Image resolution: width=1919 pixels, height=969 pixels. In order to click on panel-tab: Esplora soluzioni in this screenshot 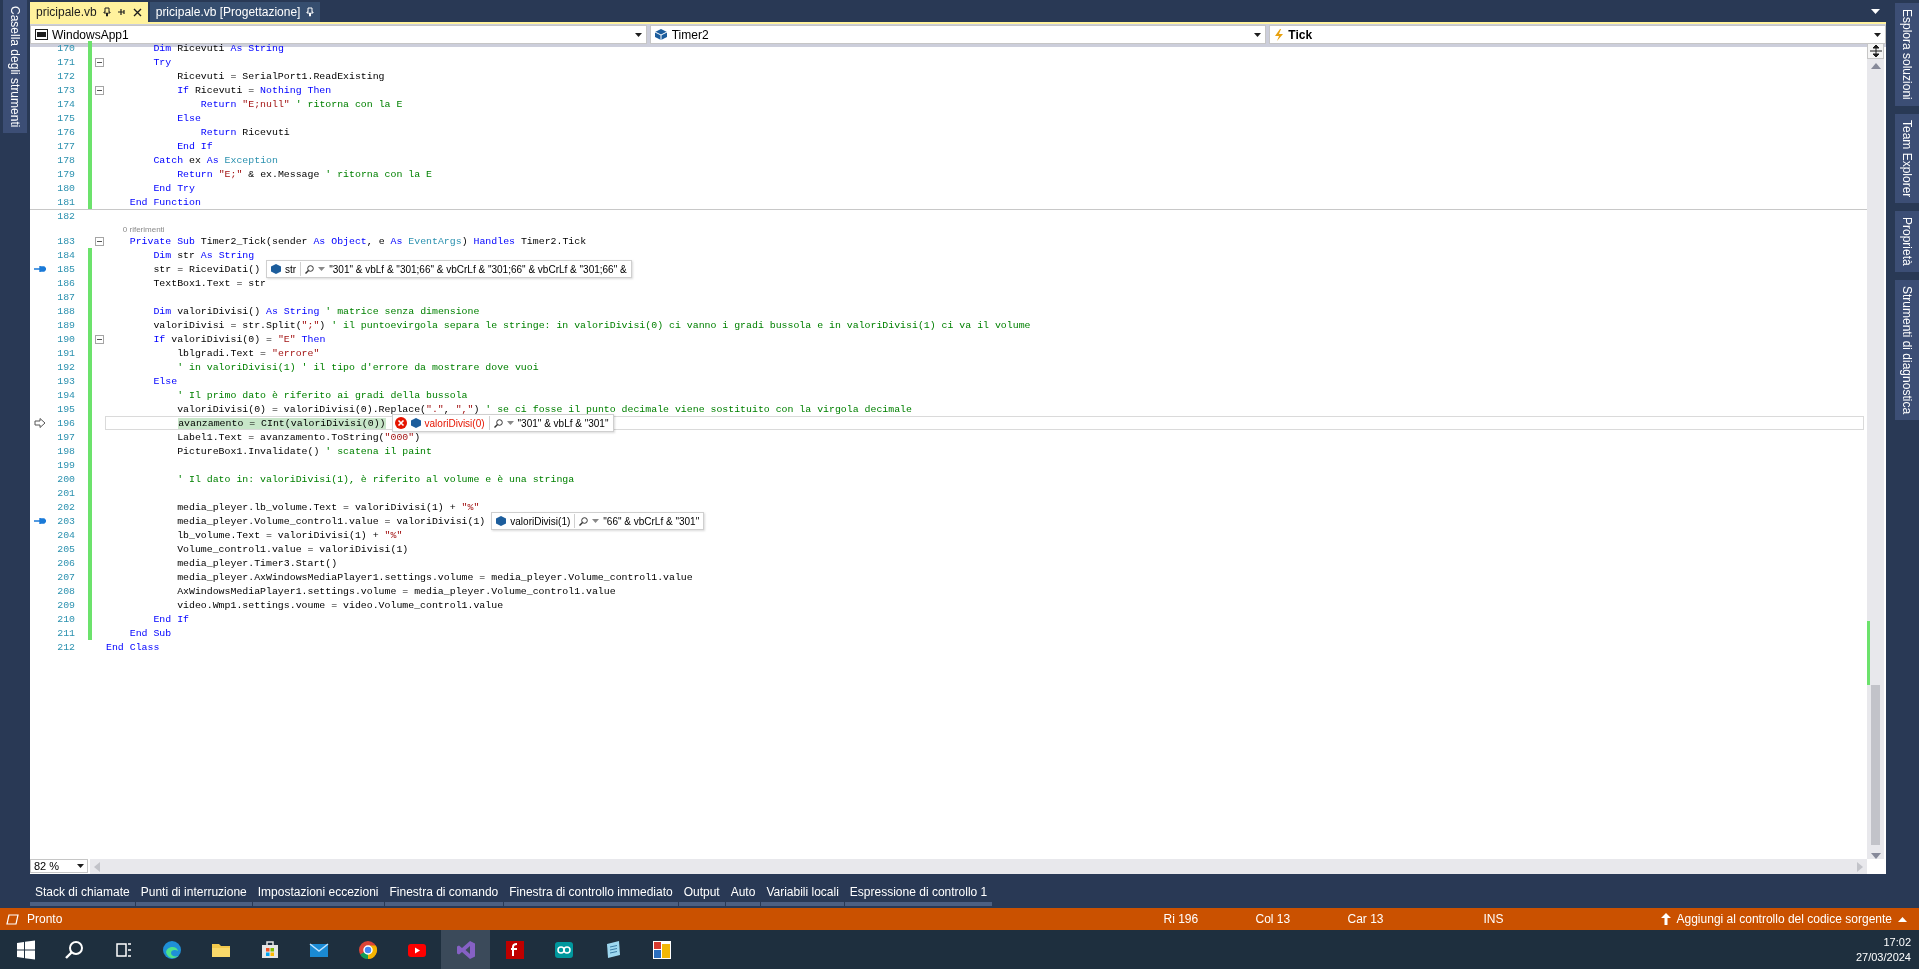, I will do `click(1907, 54)`.